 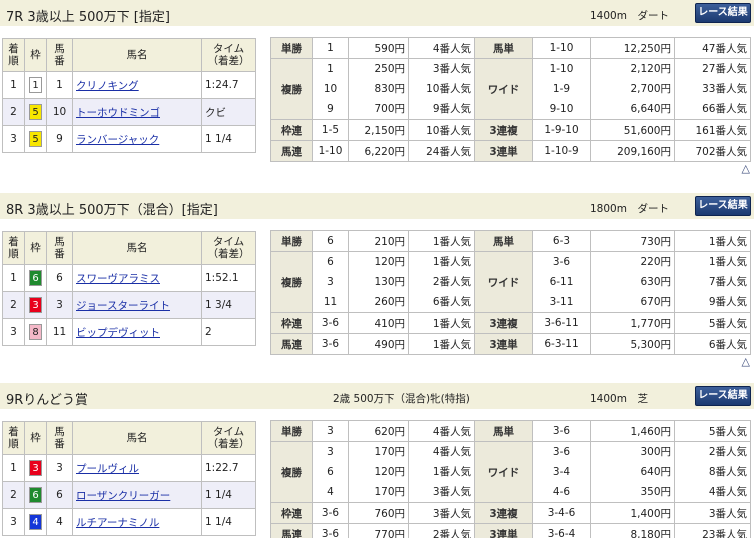 I want to click on horse-name-cell: ビップデヴィット, so click(x=137, y=332).